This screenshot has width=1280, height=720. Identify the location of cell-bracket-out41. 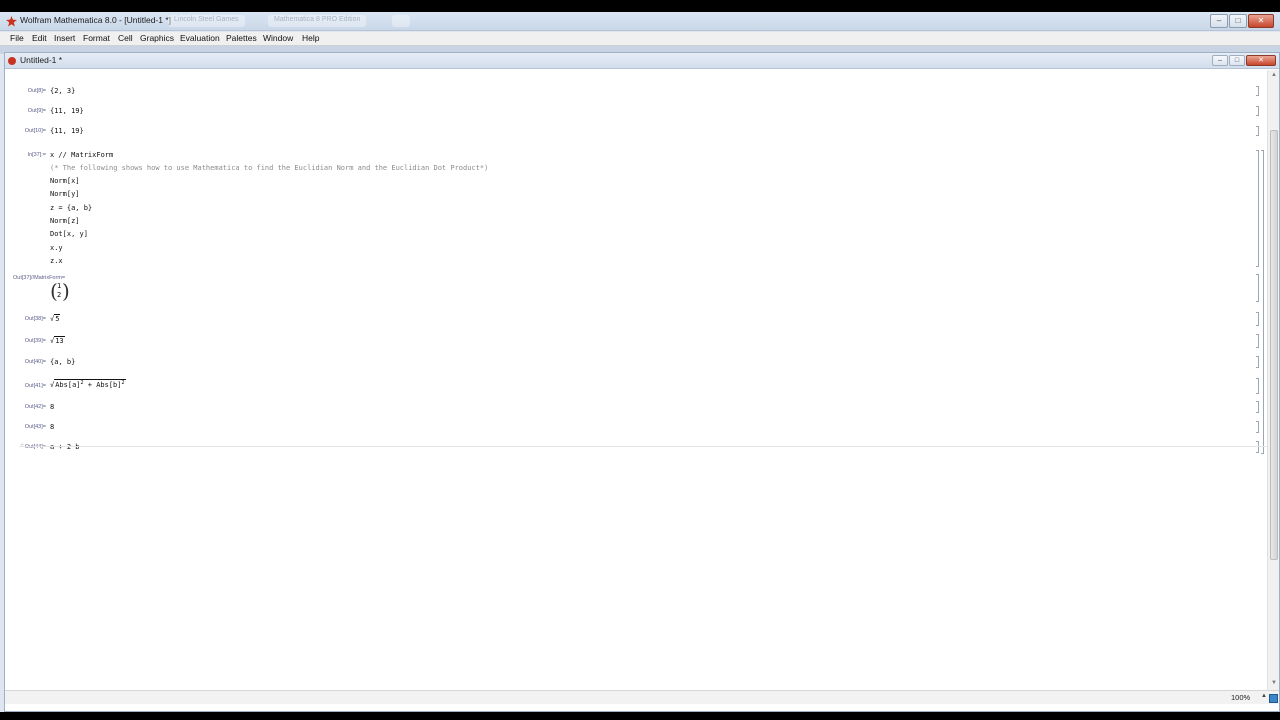
(1257, 386).